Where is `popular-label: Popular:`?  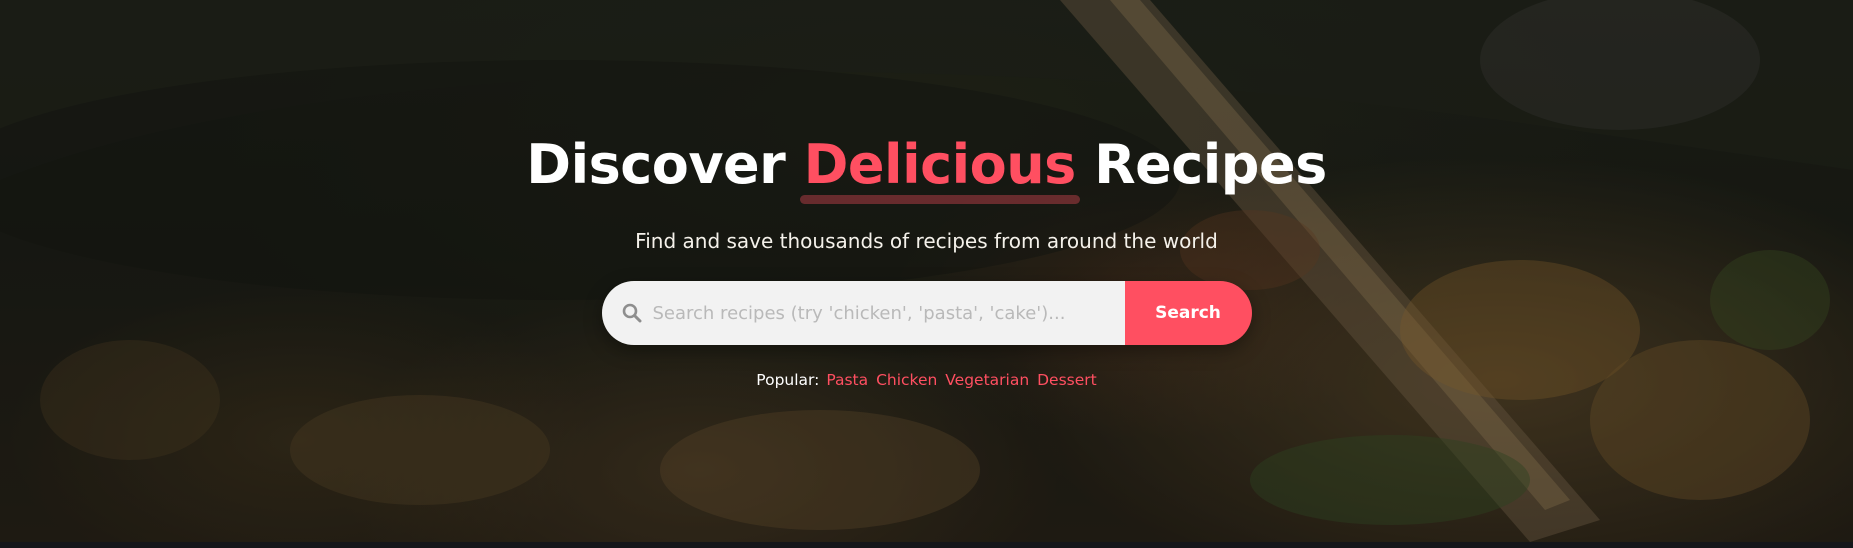
popular-label: Popular: is located at coordinates (788, 380).